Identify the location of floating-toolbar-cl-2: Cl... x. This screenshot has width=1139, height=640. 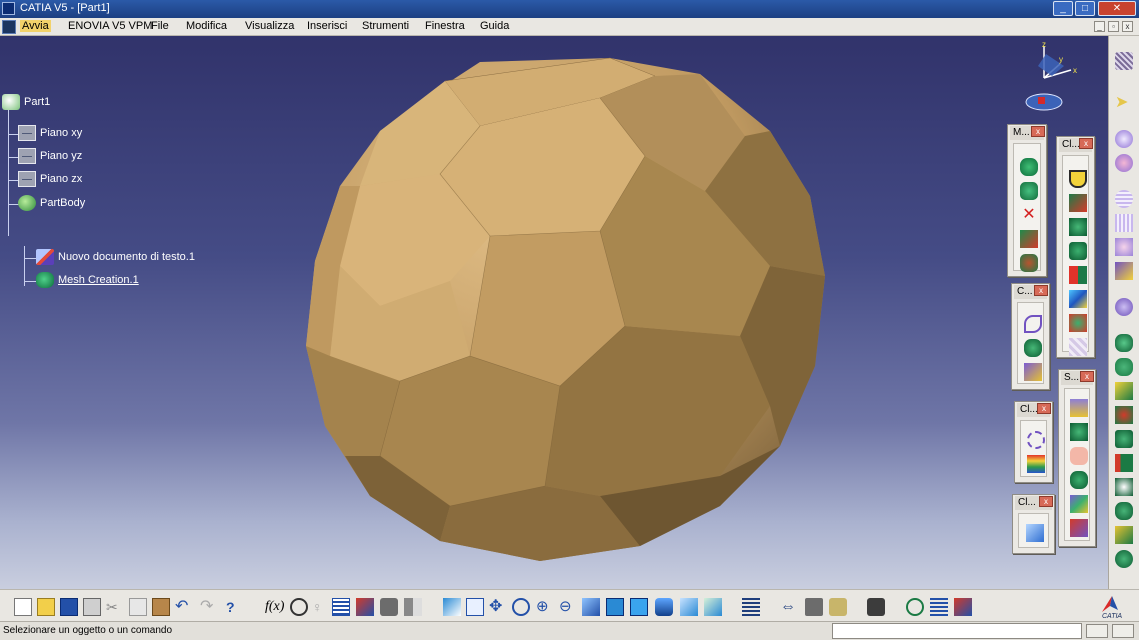
(1033, 442).